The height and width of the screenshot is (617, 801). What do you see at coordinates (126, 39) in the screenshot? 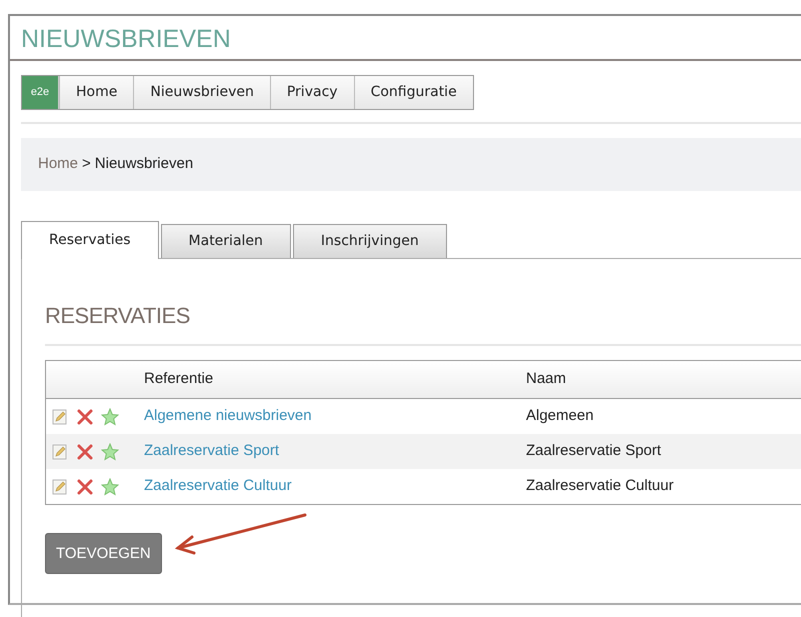
I see `page-title: NIEUWSBRIEVEN` at bounding box center [126, 39].